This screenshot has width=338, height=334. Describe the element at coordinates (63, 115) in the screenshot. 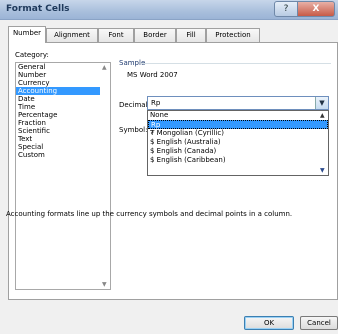

I see `category-item: Percentage` at that location.